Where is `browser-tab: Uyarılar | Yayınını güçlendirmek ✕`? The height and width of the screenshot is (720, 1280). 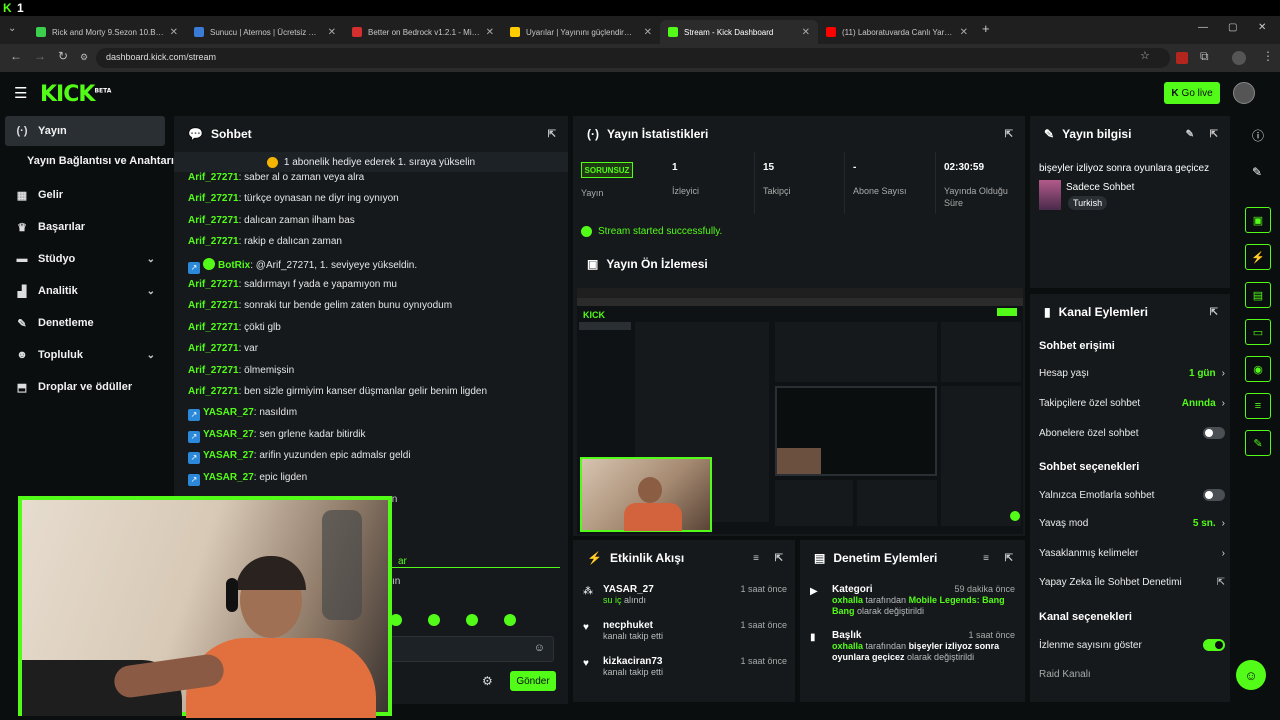
browser-tab: Uyarılar | Yayınını güçlendirmek ✕ is located at coordinates (581, 32).